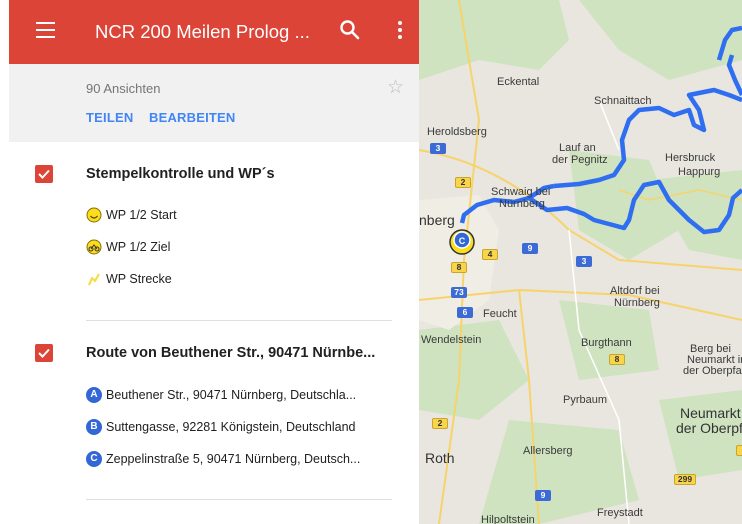 This screenshot has width=742, height=524. What do you see at coordinates (440, 458) in the screenshot?
I see `place-label: Roth` at bounding box center [440, 458].